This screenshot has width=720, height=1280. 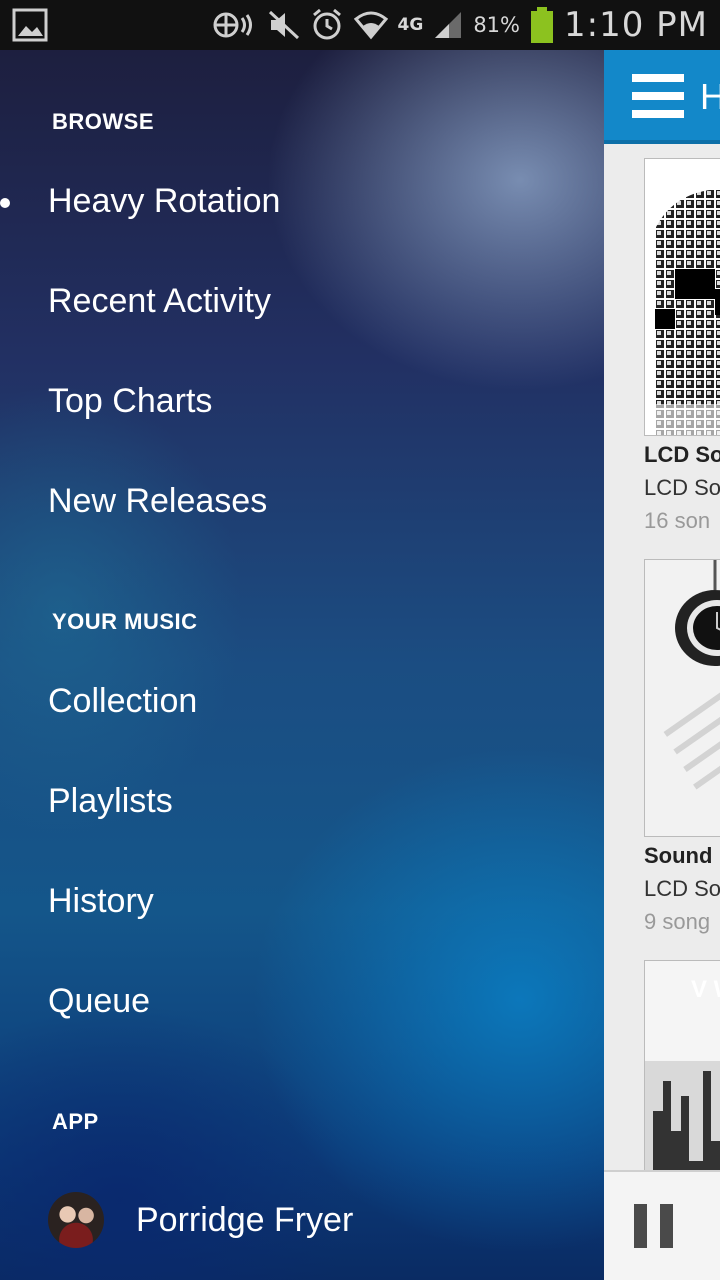 What do you see at coordinates (75, 1121) in the screenshot?
I see `section-header-app: APP` at bounding box center [75, 1121].